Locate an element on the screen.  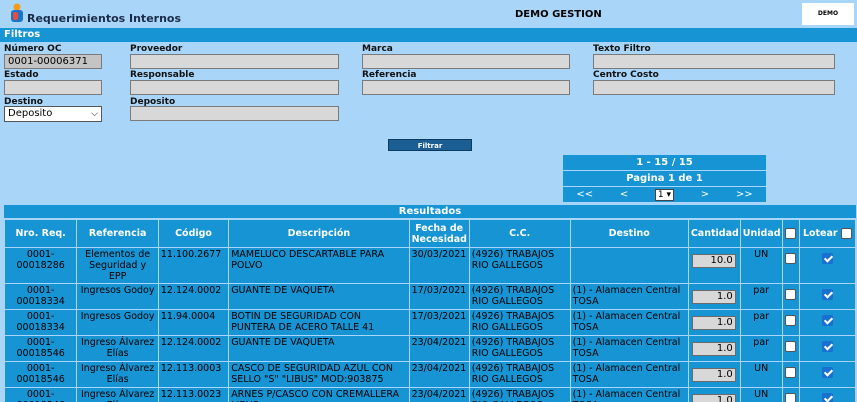
col-lotear: Lotear is located at coordinates (827, 233).